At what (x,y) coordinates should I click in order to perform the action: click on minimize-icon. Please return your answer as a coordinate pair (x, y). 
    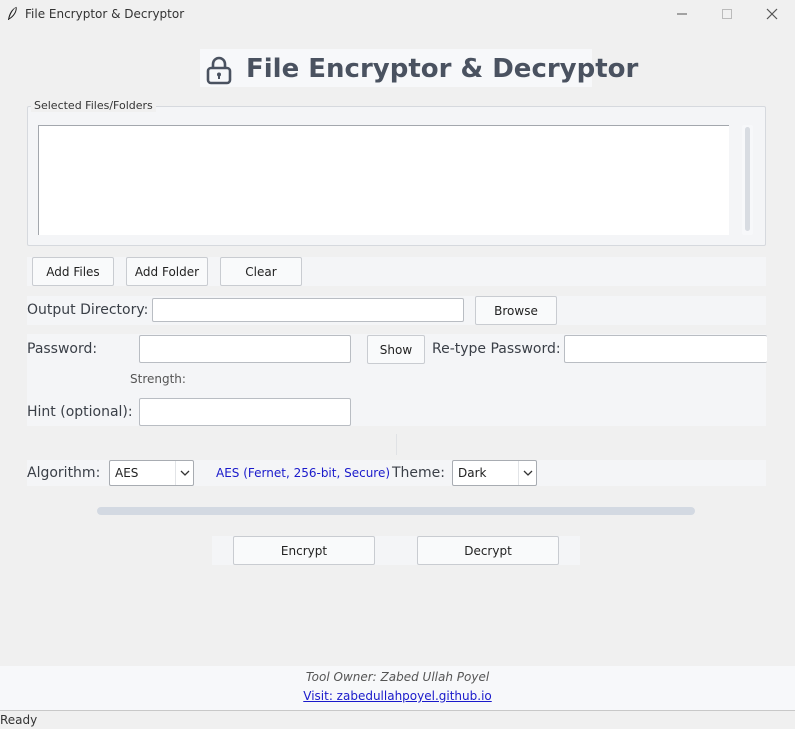
    Looking at the image, I should click on (682, 14).